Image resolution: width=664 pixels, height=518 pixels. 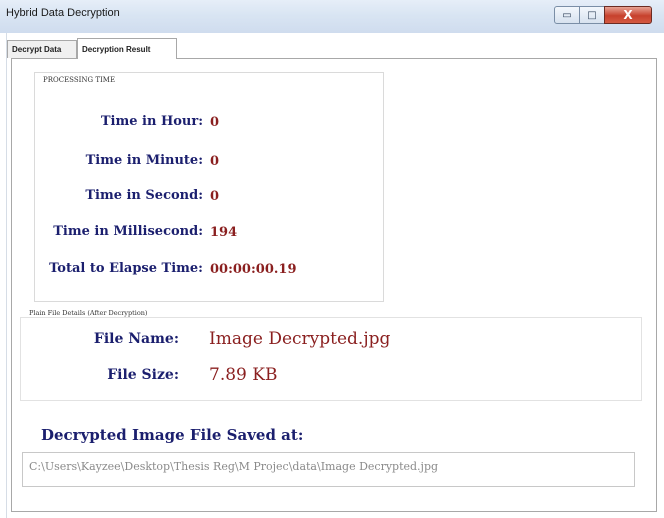 I want to click on time-minute-value: 0, so click(x=215, y=161).